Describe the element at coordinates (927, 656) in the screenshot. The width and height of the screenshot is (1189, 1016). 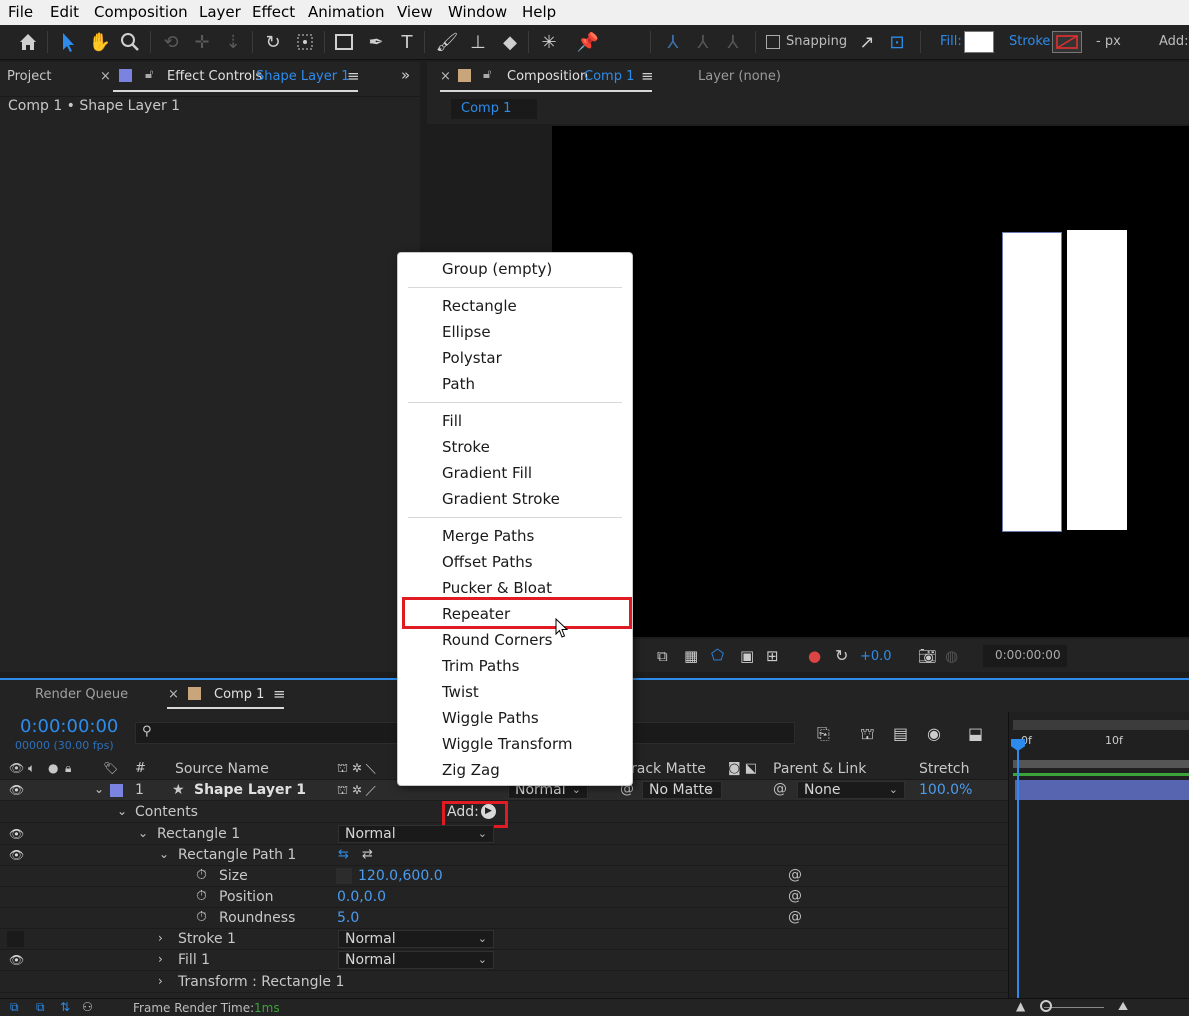
I see `camera-snapshot-icon: 📷︎` at that location.